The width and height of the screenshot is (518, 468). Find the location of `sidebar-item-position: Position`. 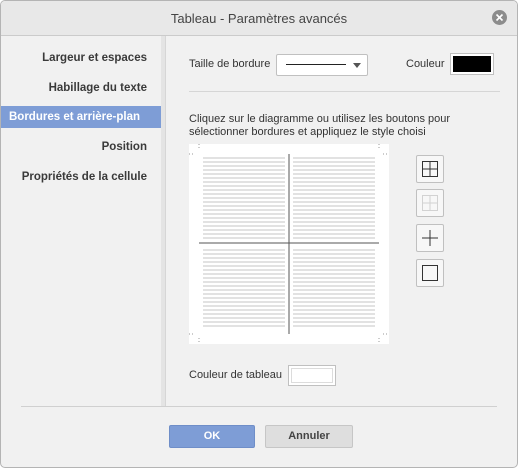

sidebar-item-position: Position is located at coordinates (74, 147).